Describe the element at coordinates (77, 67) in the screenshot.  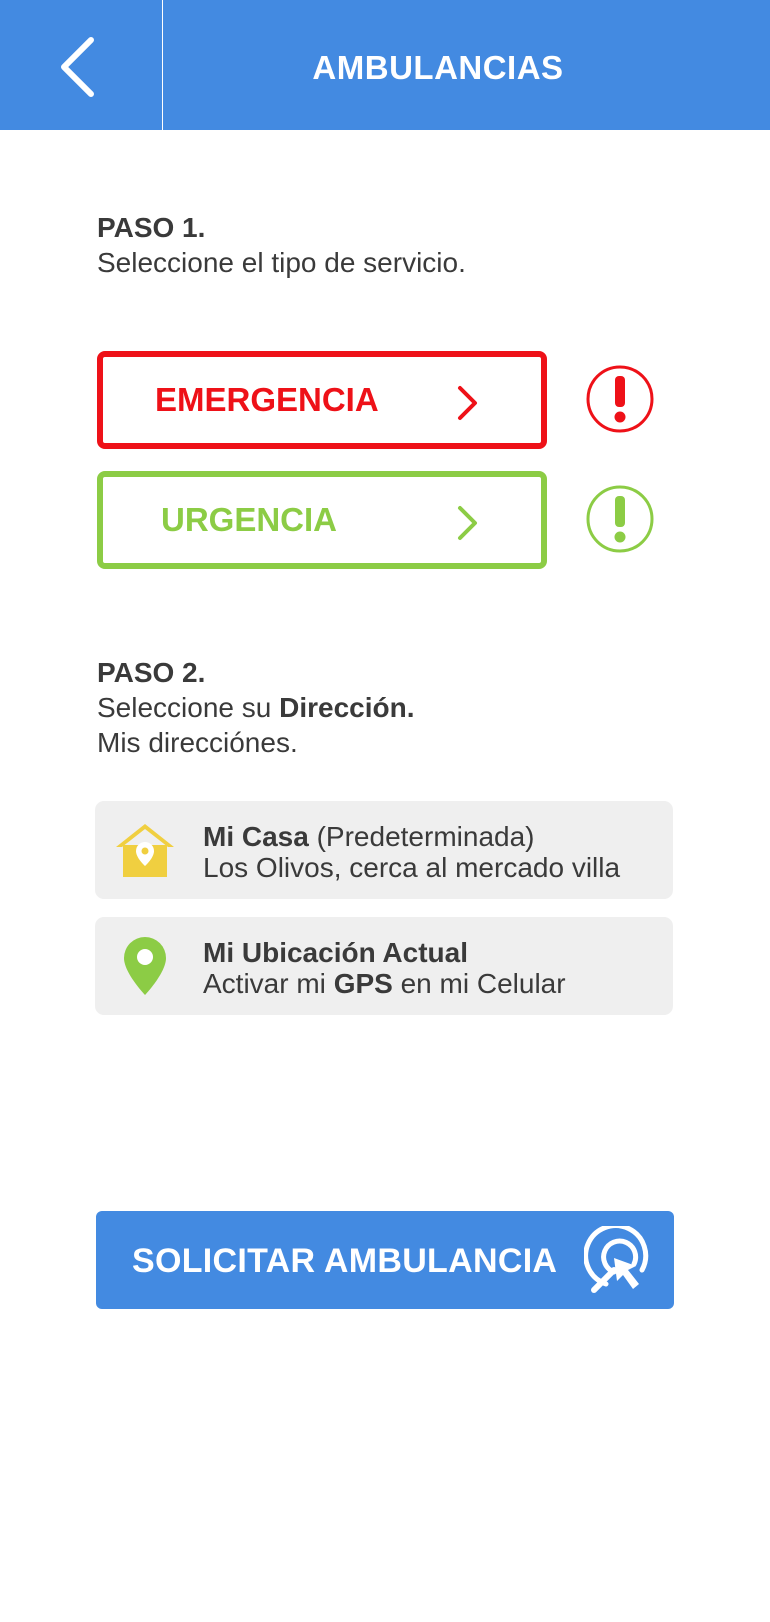
I see `chevron-left-icon` at that location.